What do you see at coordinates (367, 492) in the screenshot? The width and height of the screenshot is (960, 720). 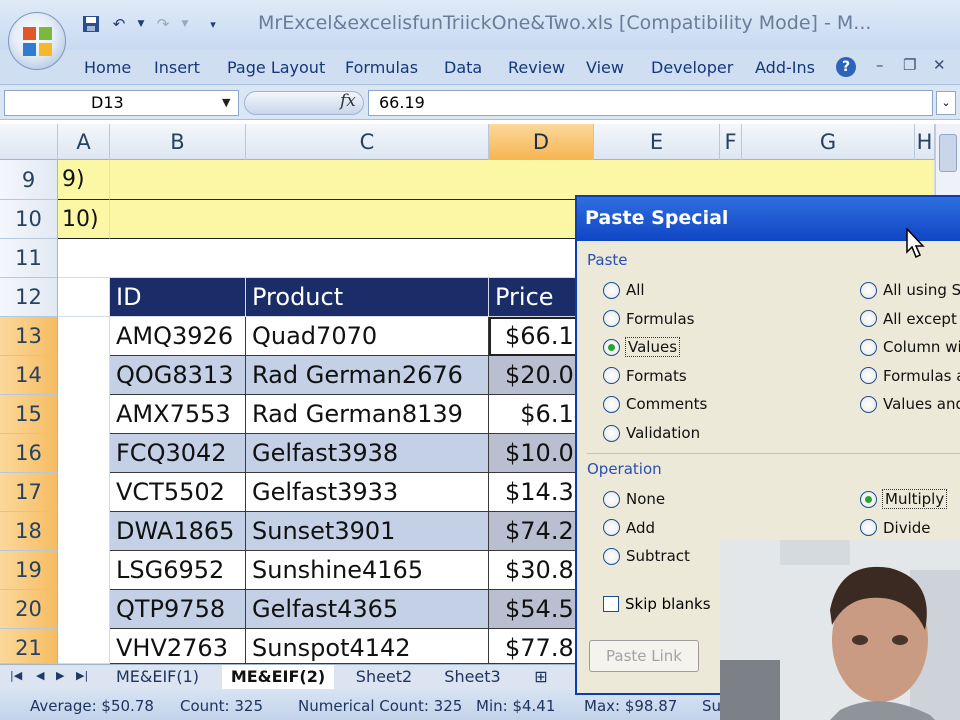 I see `table-cell-product: Gelfast3933` at bounding box center [367, 492].